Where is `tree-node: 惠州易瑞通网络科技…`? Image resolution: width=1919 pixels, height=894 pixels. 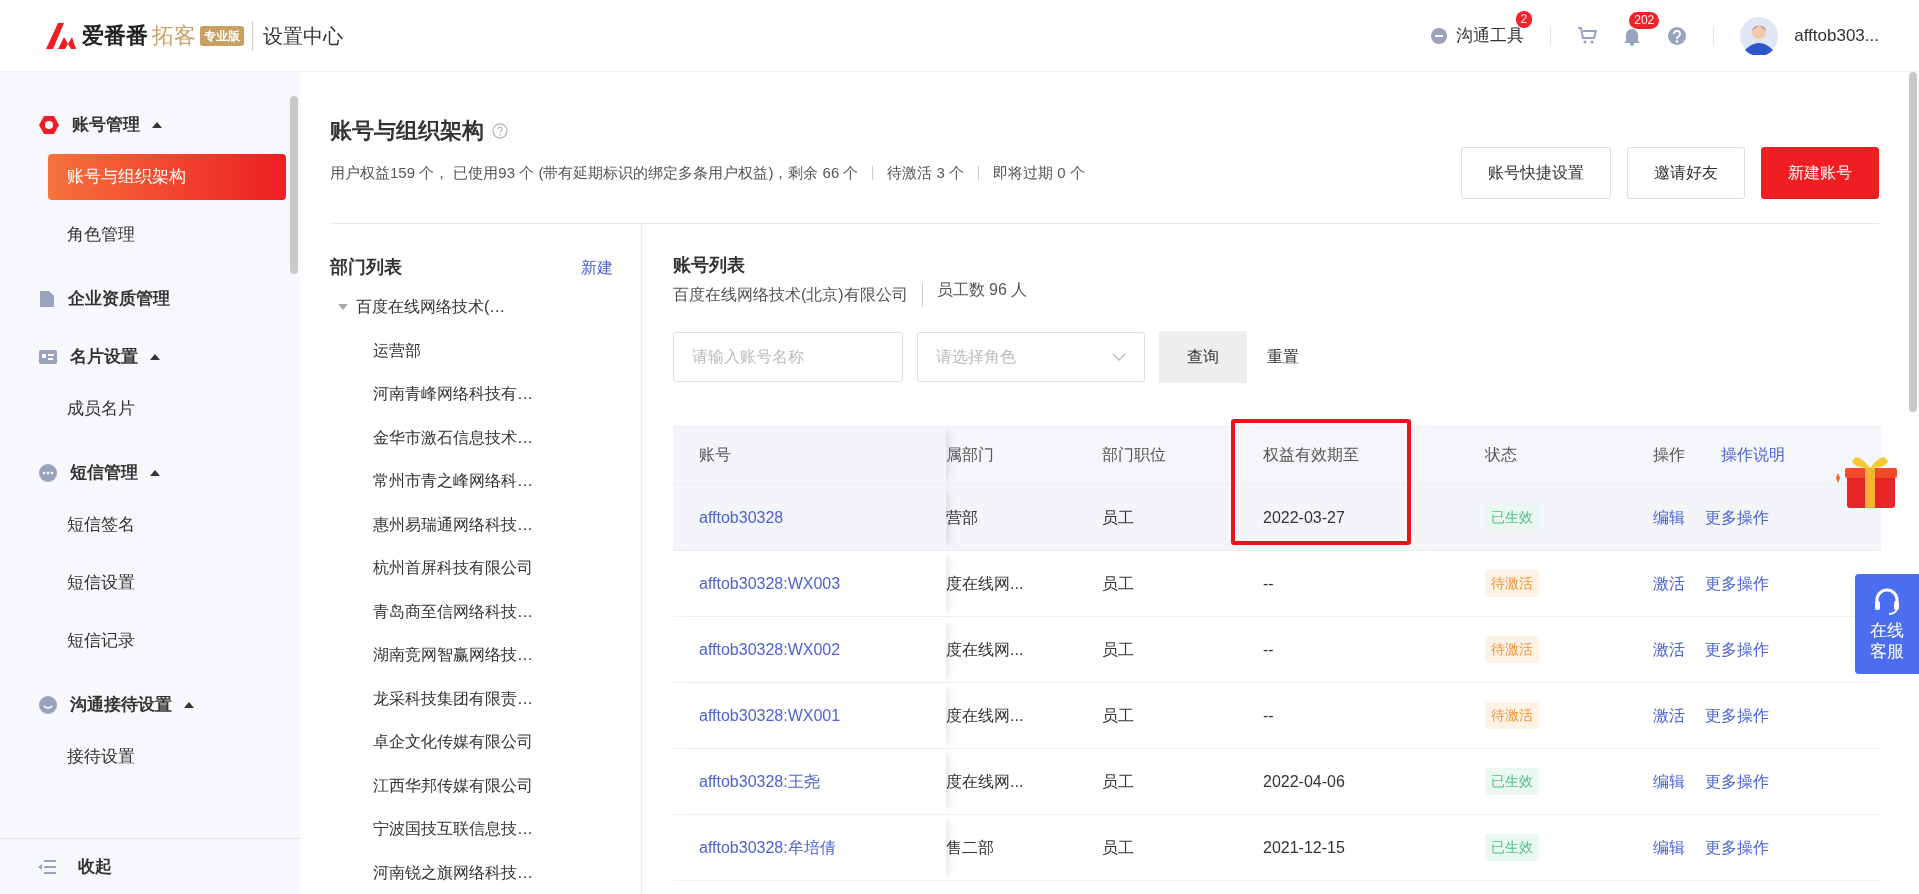 tree-node: 惠州易瑞通网络科技… is located at coordinates (485, 524).